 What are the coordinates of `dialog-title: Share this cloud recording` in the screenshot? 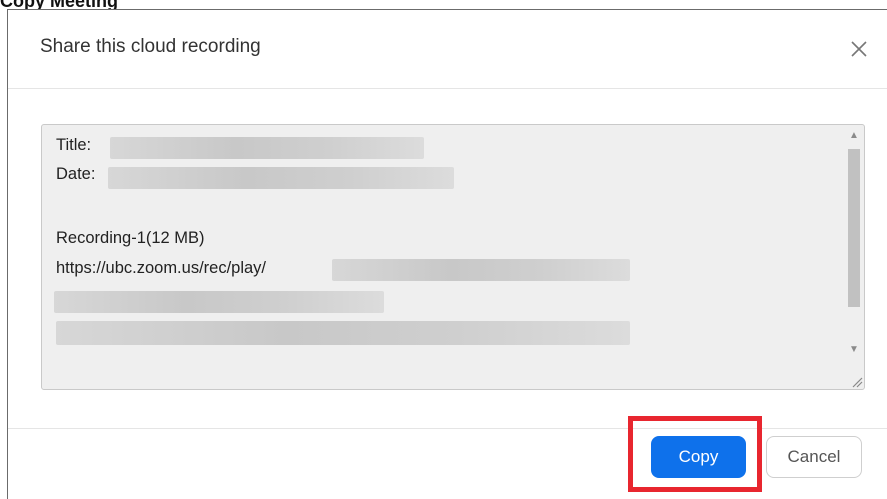 It's located at (150, 46).